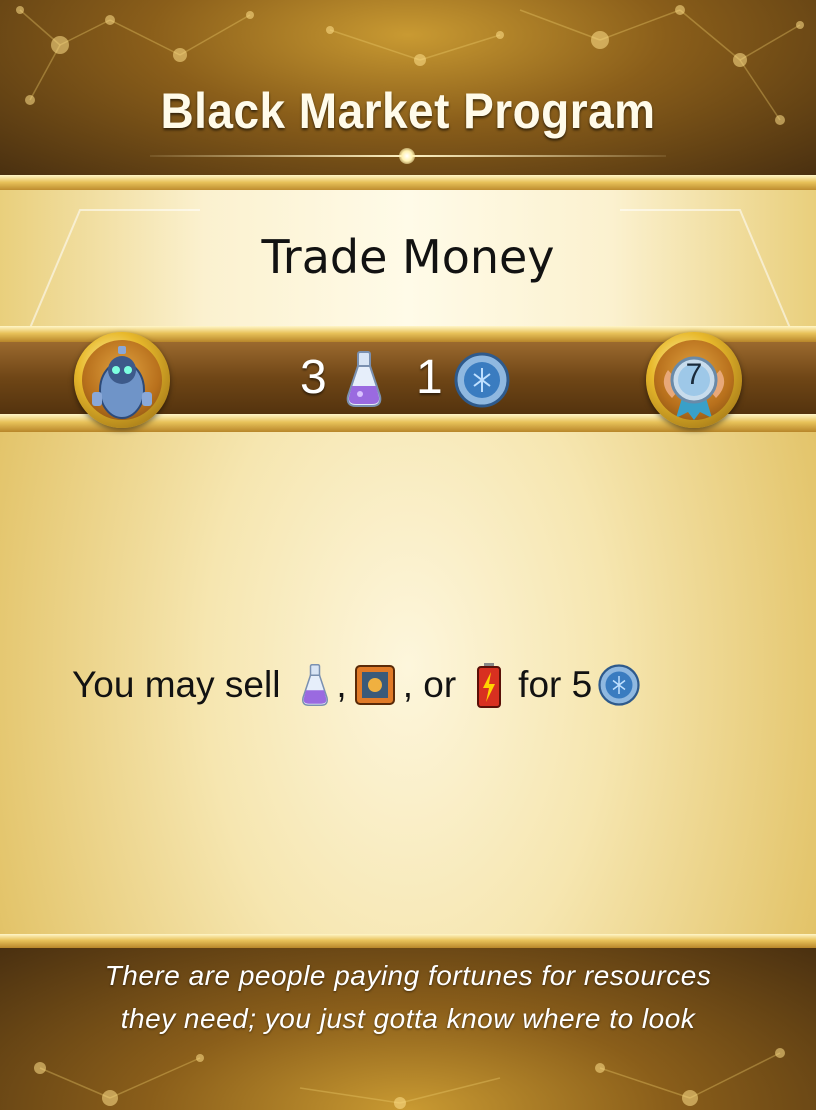 The image size is (816, 1110). I want to click on battery-icon, so click(489, 685).